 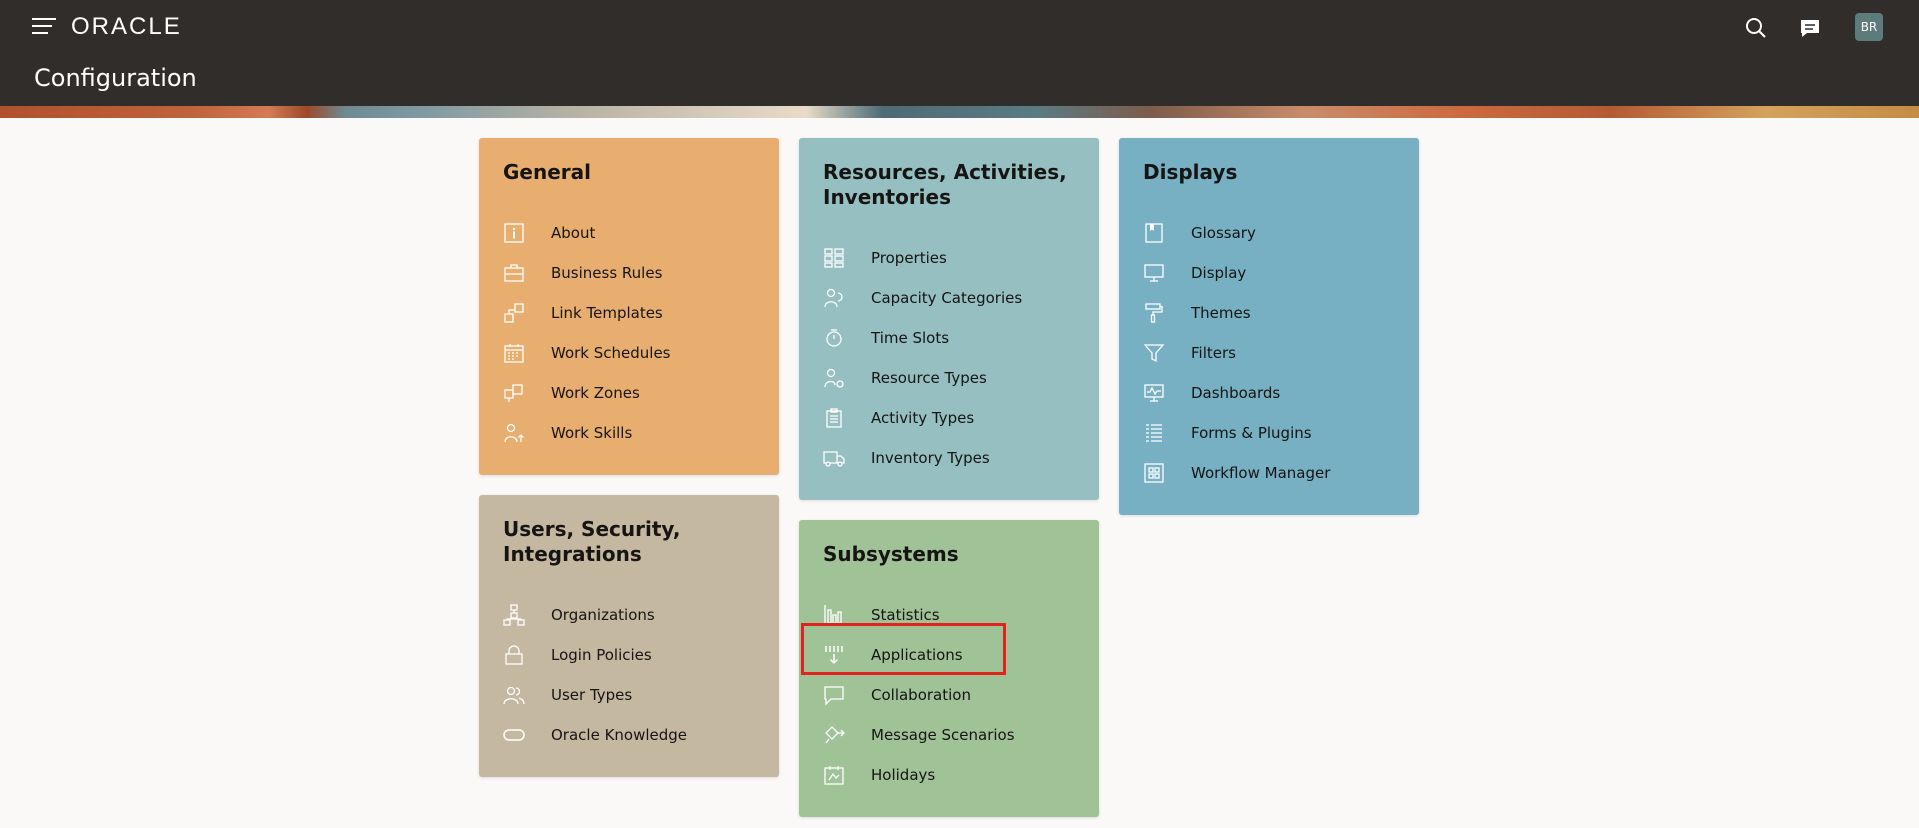 What do you see at coordinates (126, 27) in the screenshot?
I see `oracle-logo: ORACLE` at bounding box center [126, 27].